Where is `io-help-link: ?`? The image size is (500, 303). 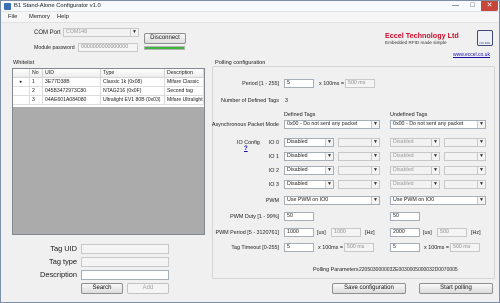 io-help-link: ? is located at coordinates (246, 149).